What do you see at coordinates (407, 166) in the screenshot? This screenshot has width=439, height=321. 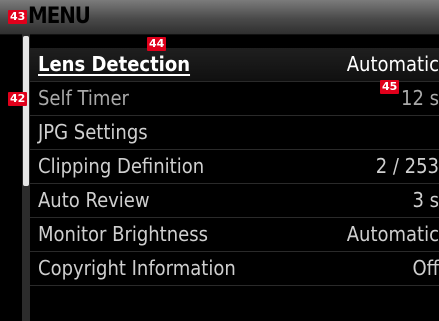 I see `menu-item-value: 2 / 253` at bounding box center [407, 166].